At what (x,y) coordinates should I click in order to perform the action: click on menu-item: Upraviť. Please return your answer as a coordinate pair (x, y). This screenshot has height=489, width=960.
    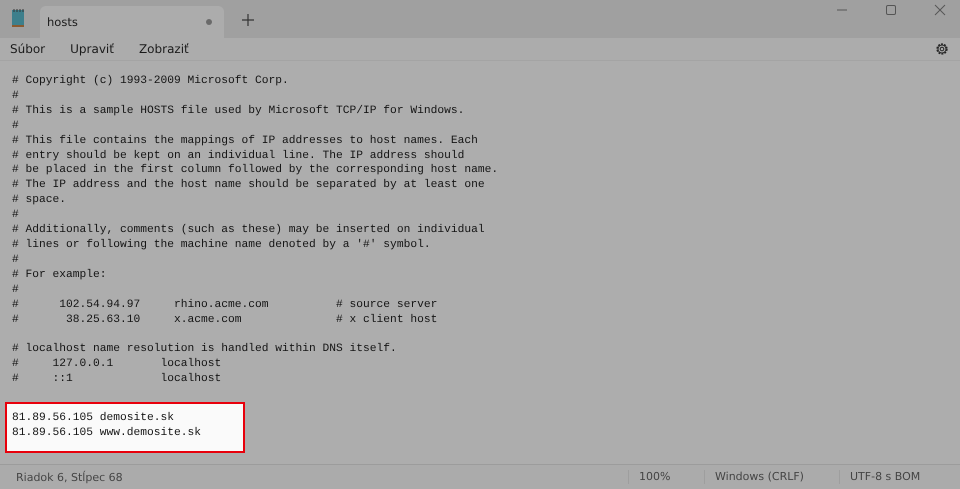
    Looking at the image, I should click on (92, 49).